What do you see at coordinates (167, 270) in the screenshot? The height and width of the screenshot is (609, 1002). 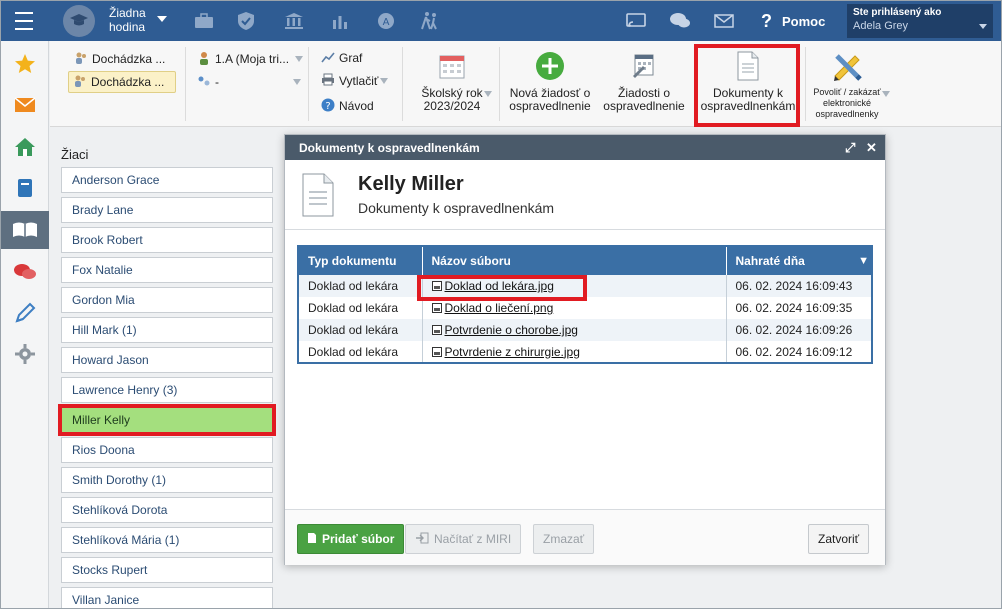 I see `student-item: Fox Natalie` at bounding box center [167, 270].